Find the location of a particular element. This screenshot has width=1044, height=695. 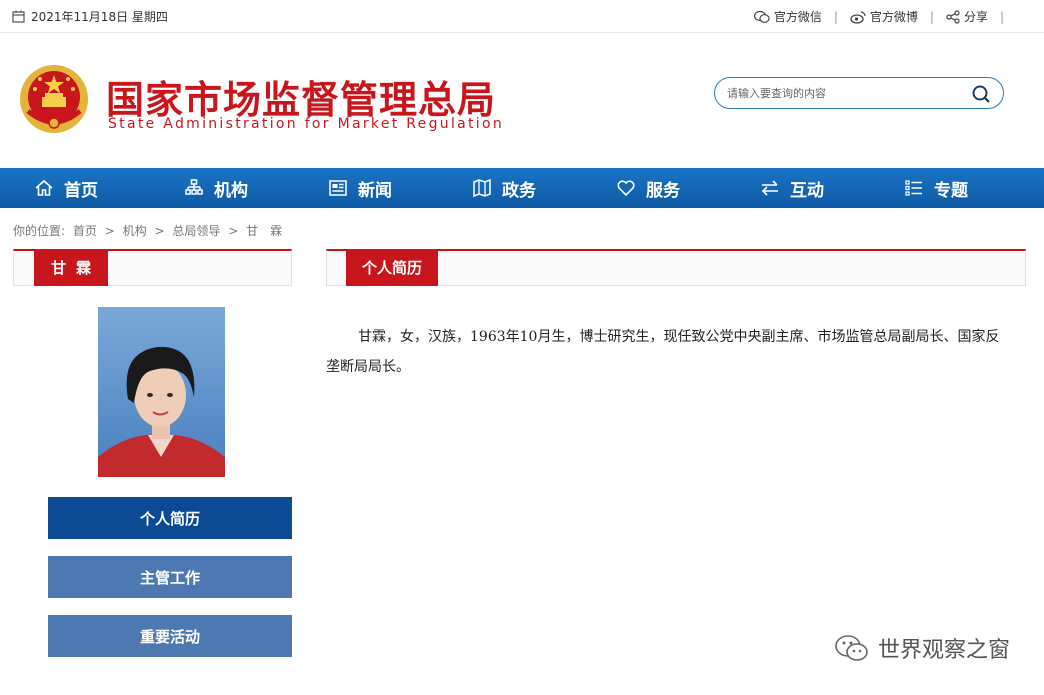

org-chart-icon is located at coordinates (194, 187).